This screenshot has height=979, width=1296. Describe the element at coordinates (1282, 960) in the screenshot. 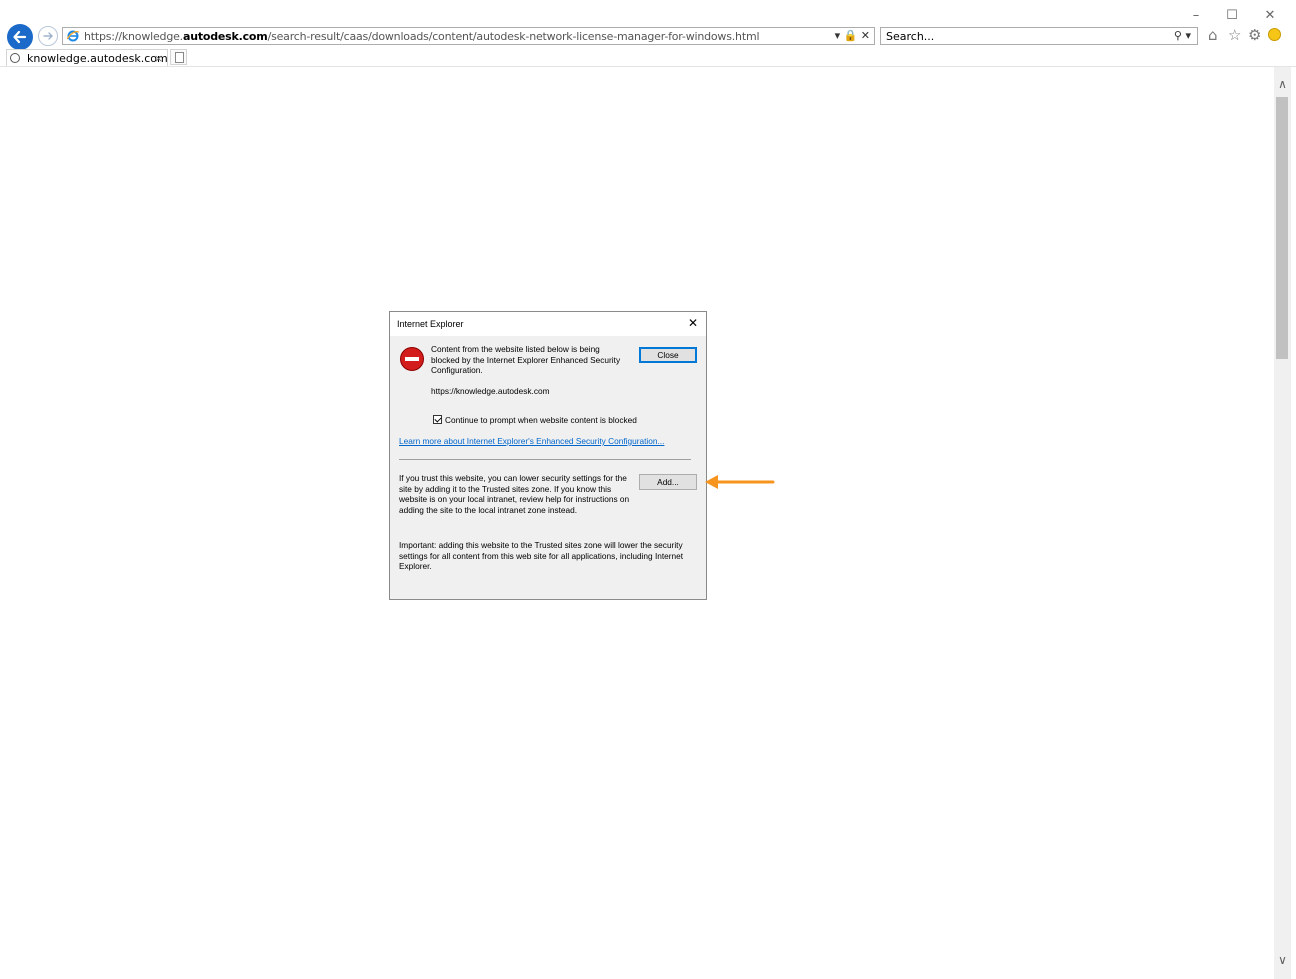

I see `scroll-down-icon: ∨` at that location.